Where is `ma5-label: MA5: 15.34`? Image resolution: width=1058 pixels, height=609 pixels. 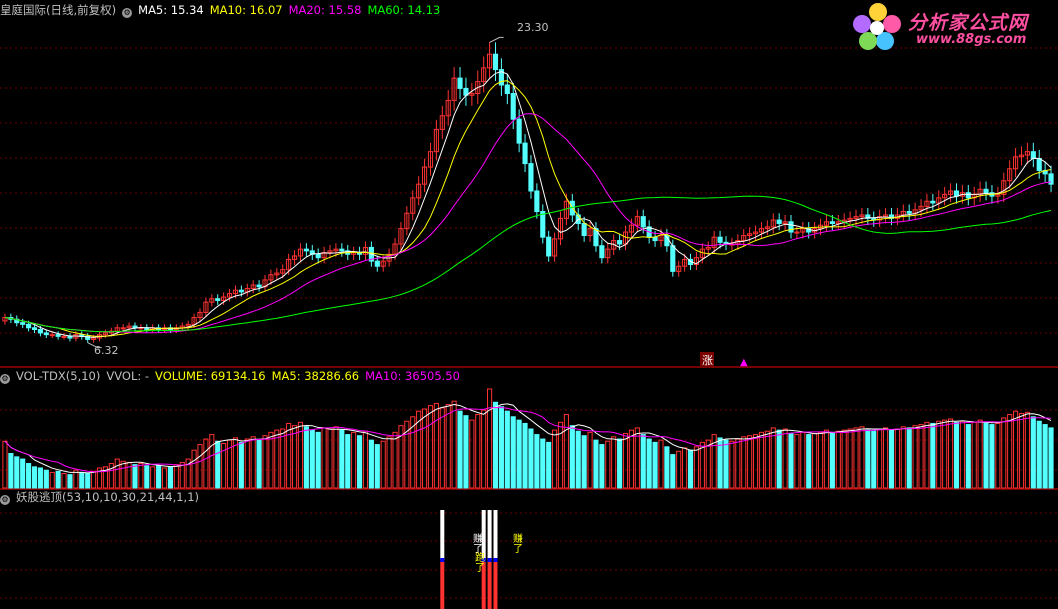 ma5-label: MA5: 15.34 is located at coordinates (171, 10).